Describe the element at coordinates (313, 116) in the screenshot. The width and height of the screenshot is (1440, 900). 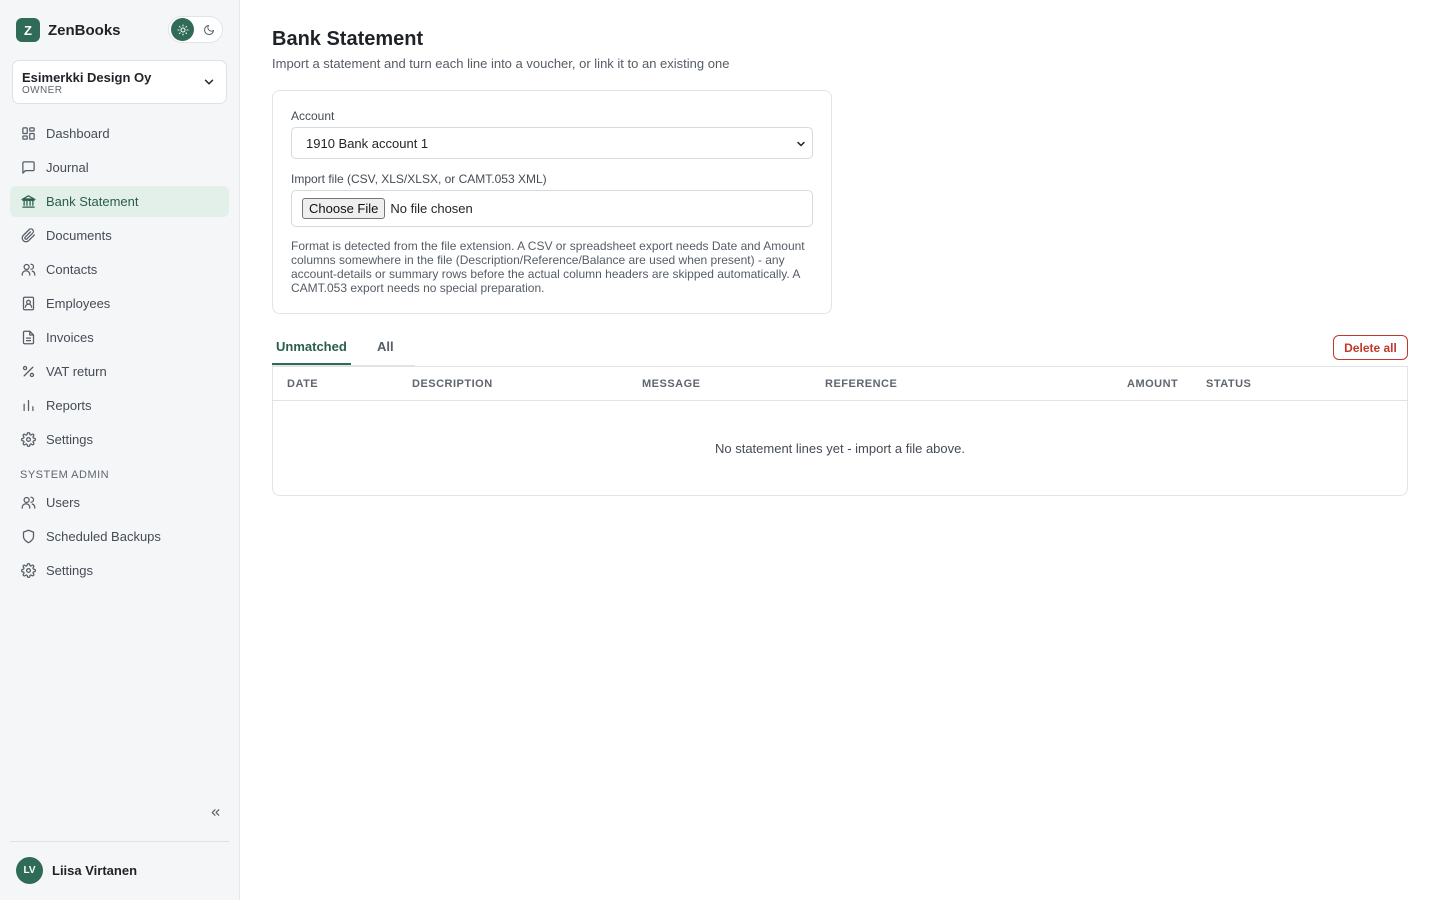
I see `account-label: Account` at that location.